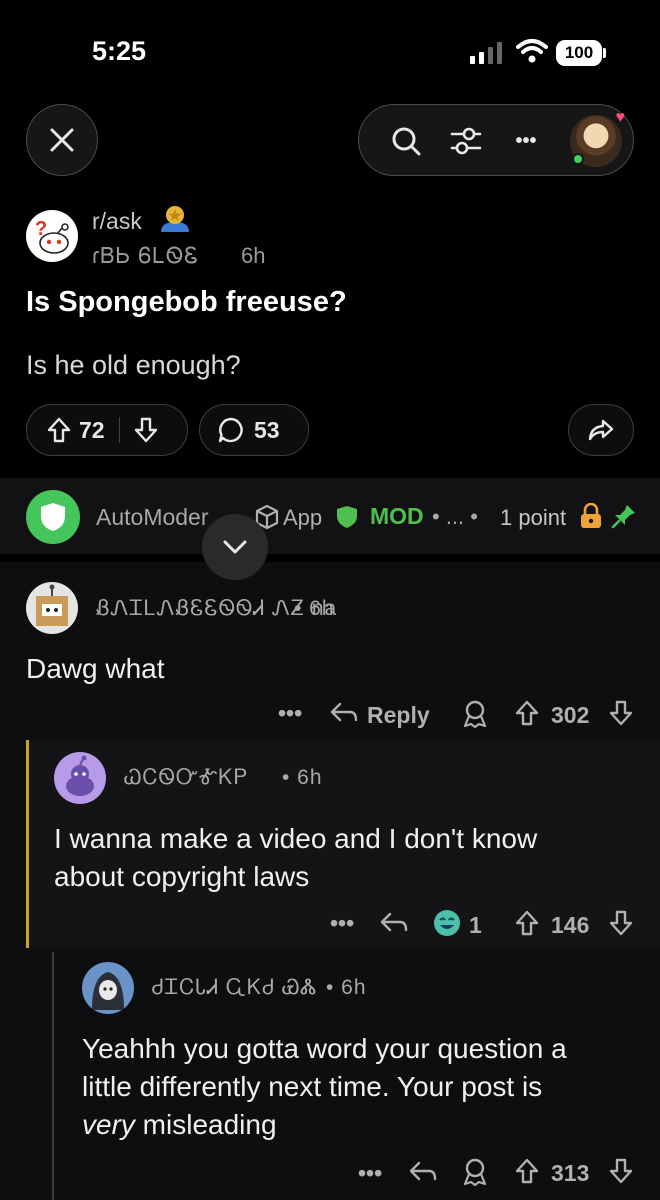  What do you see at coordinates (119, 430) in the screenshot?
I see `vote-divider` at bounding box center [119, 430].